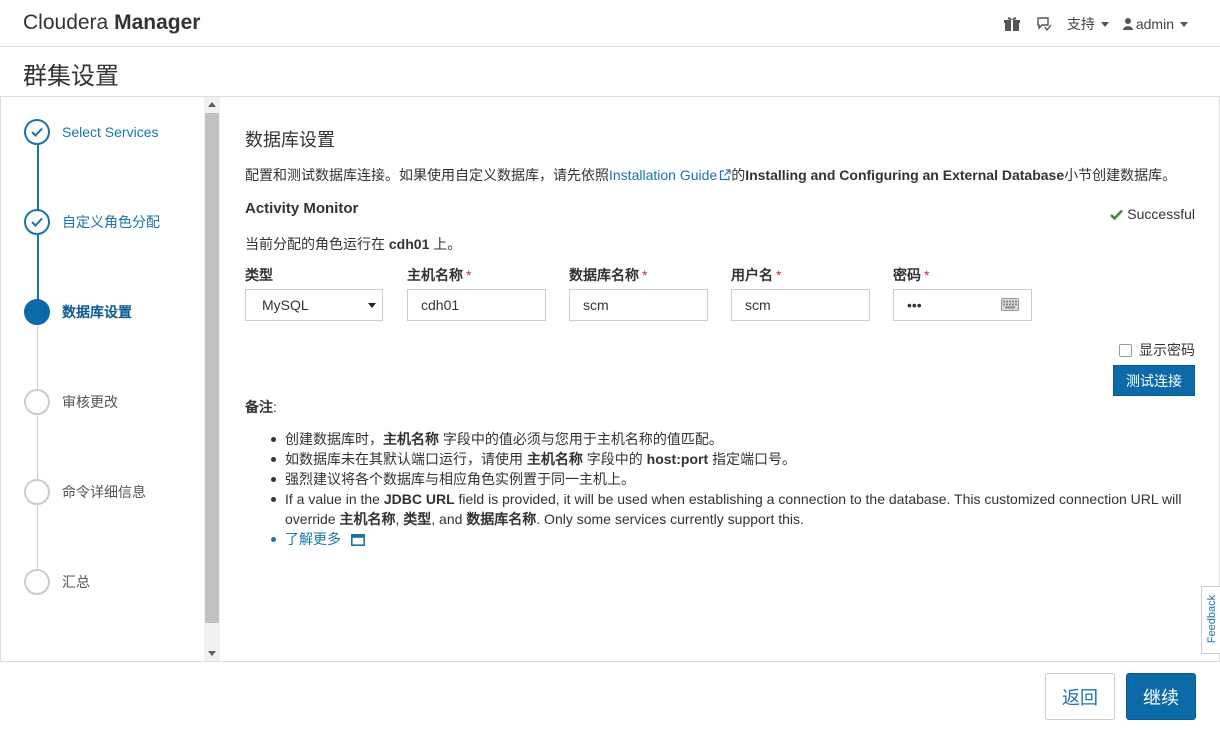  Describe the element at coordinates (449, 519) in the screenshot. I see `note-text: , and` at that location.